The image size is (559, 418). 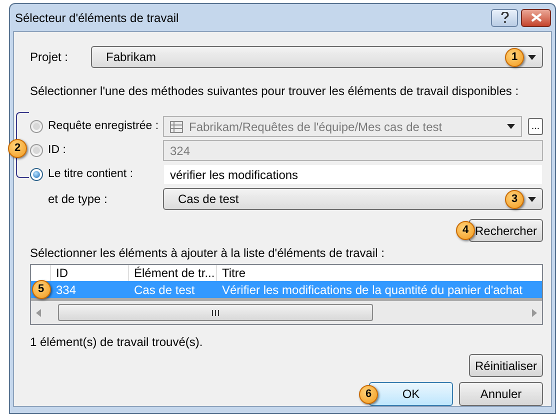 I want to click on window-title: Sélecteur d'éléments de travail, so click(x=97, y=18).